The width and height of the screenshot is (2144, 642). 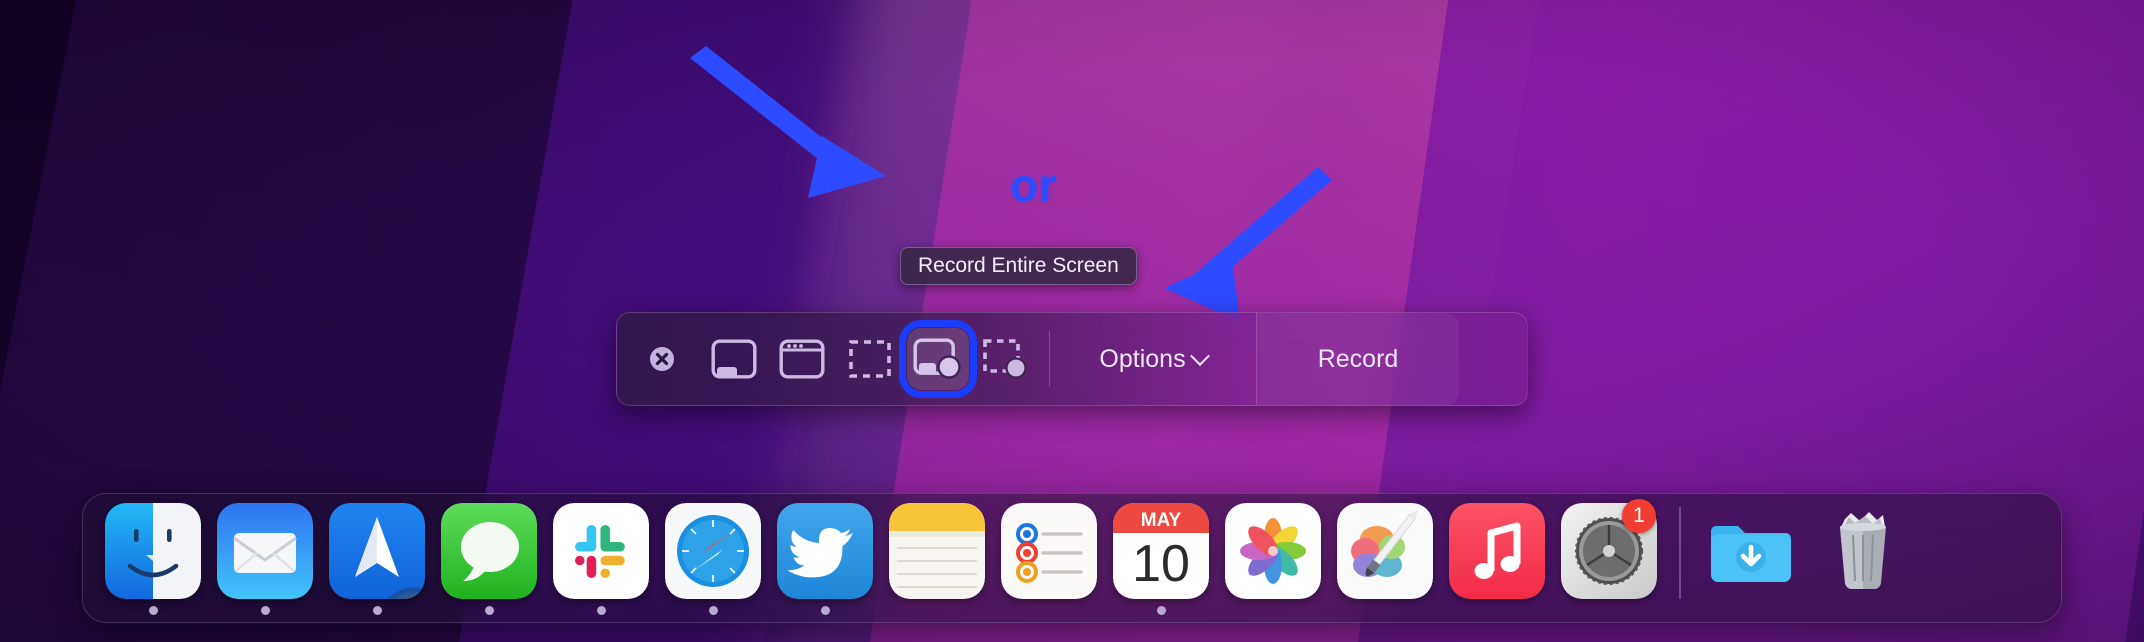 What do you see at coordinates (1161, 520) in the screenshot?
I see `svg-text: MAY` at bounding box center [1161, 520].